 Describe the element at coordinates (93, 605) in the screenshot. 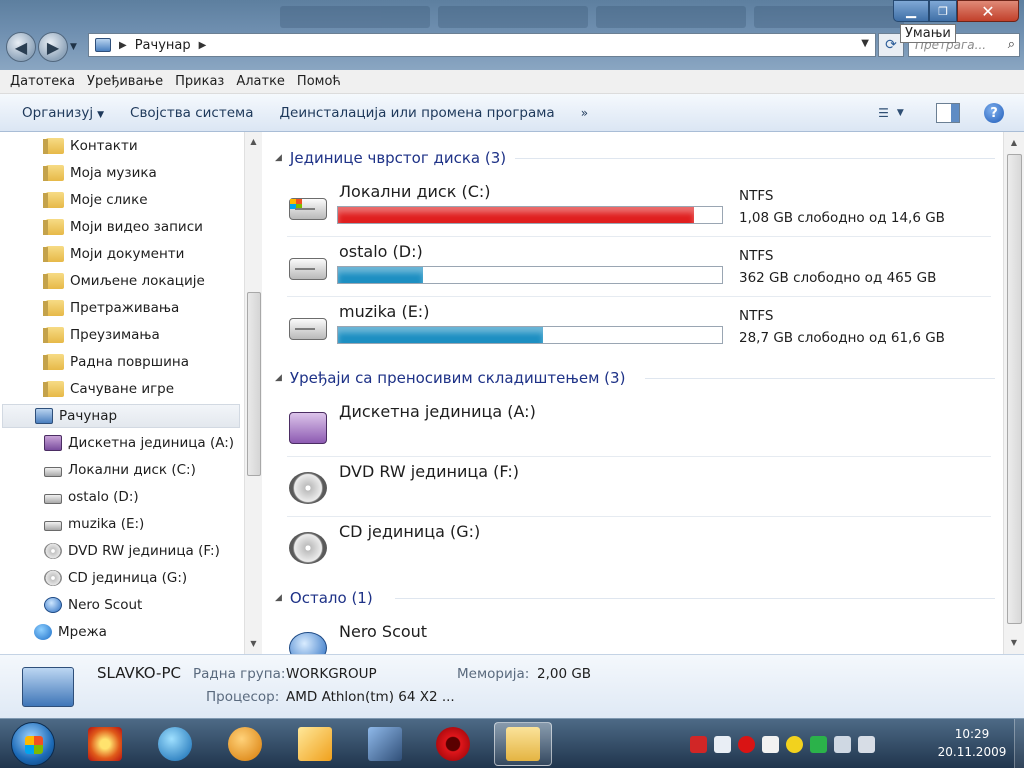

I see `nav-item-nero-scout: Nero Scout` at that location.